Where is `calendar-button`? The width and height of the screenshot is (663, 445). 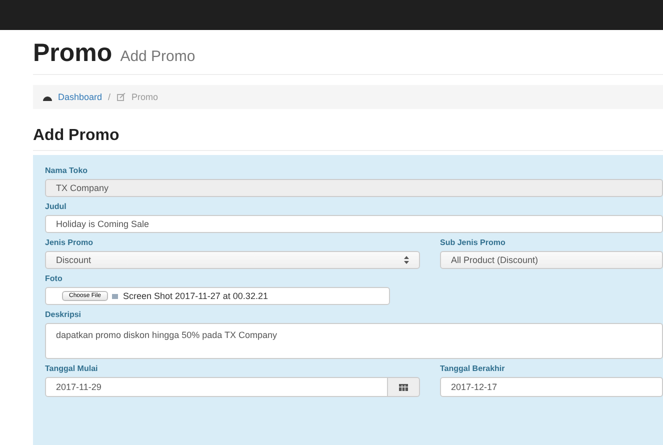 calendar-button is located at coordinates (404, 387).